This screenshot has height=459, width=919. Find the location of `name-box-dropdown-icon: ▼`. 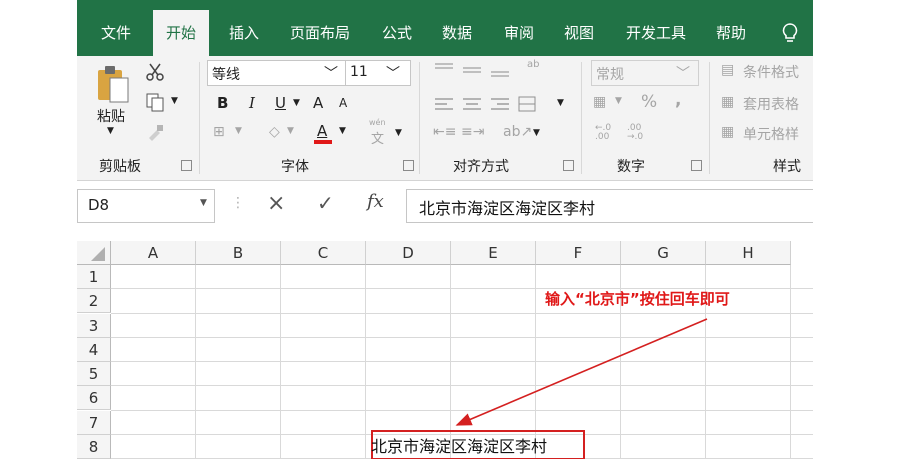

name-box-dropdown-icon: ▼ is located at coordinates (203, 203).